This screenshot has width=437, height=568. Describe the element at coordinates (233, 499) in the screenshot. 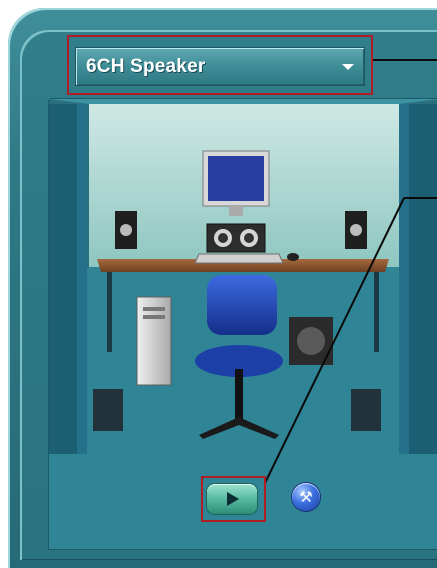

I see `play-button-callout-box` at that location.